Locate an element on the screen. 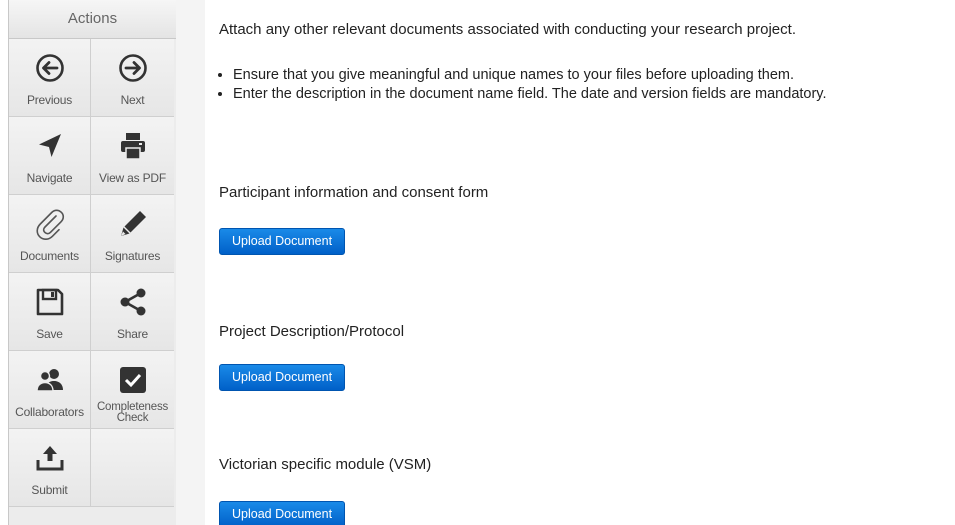 This screenshot has width=955, height=525. printer-icon is located at coordinates (133, 146).